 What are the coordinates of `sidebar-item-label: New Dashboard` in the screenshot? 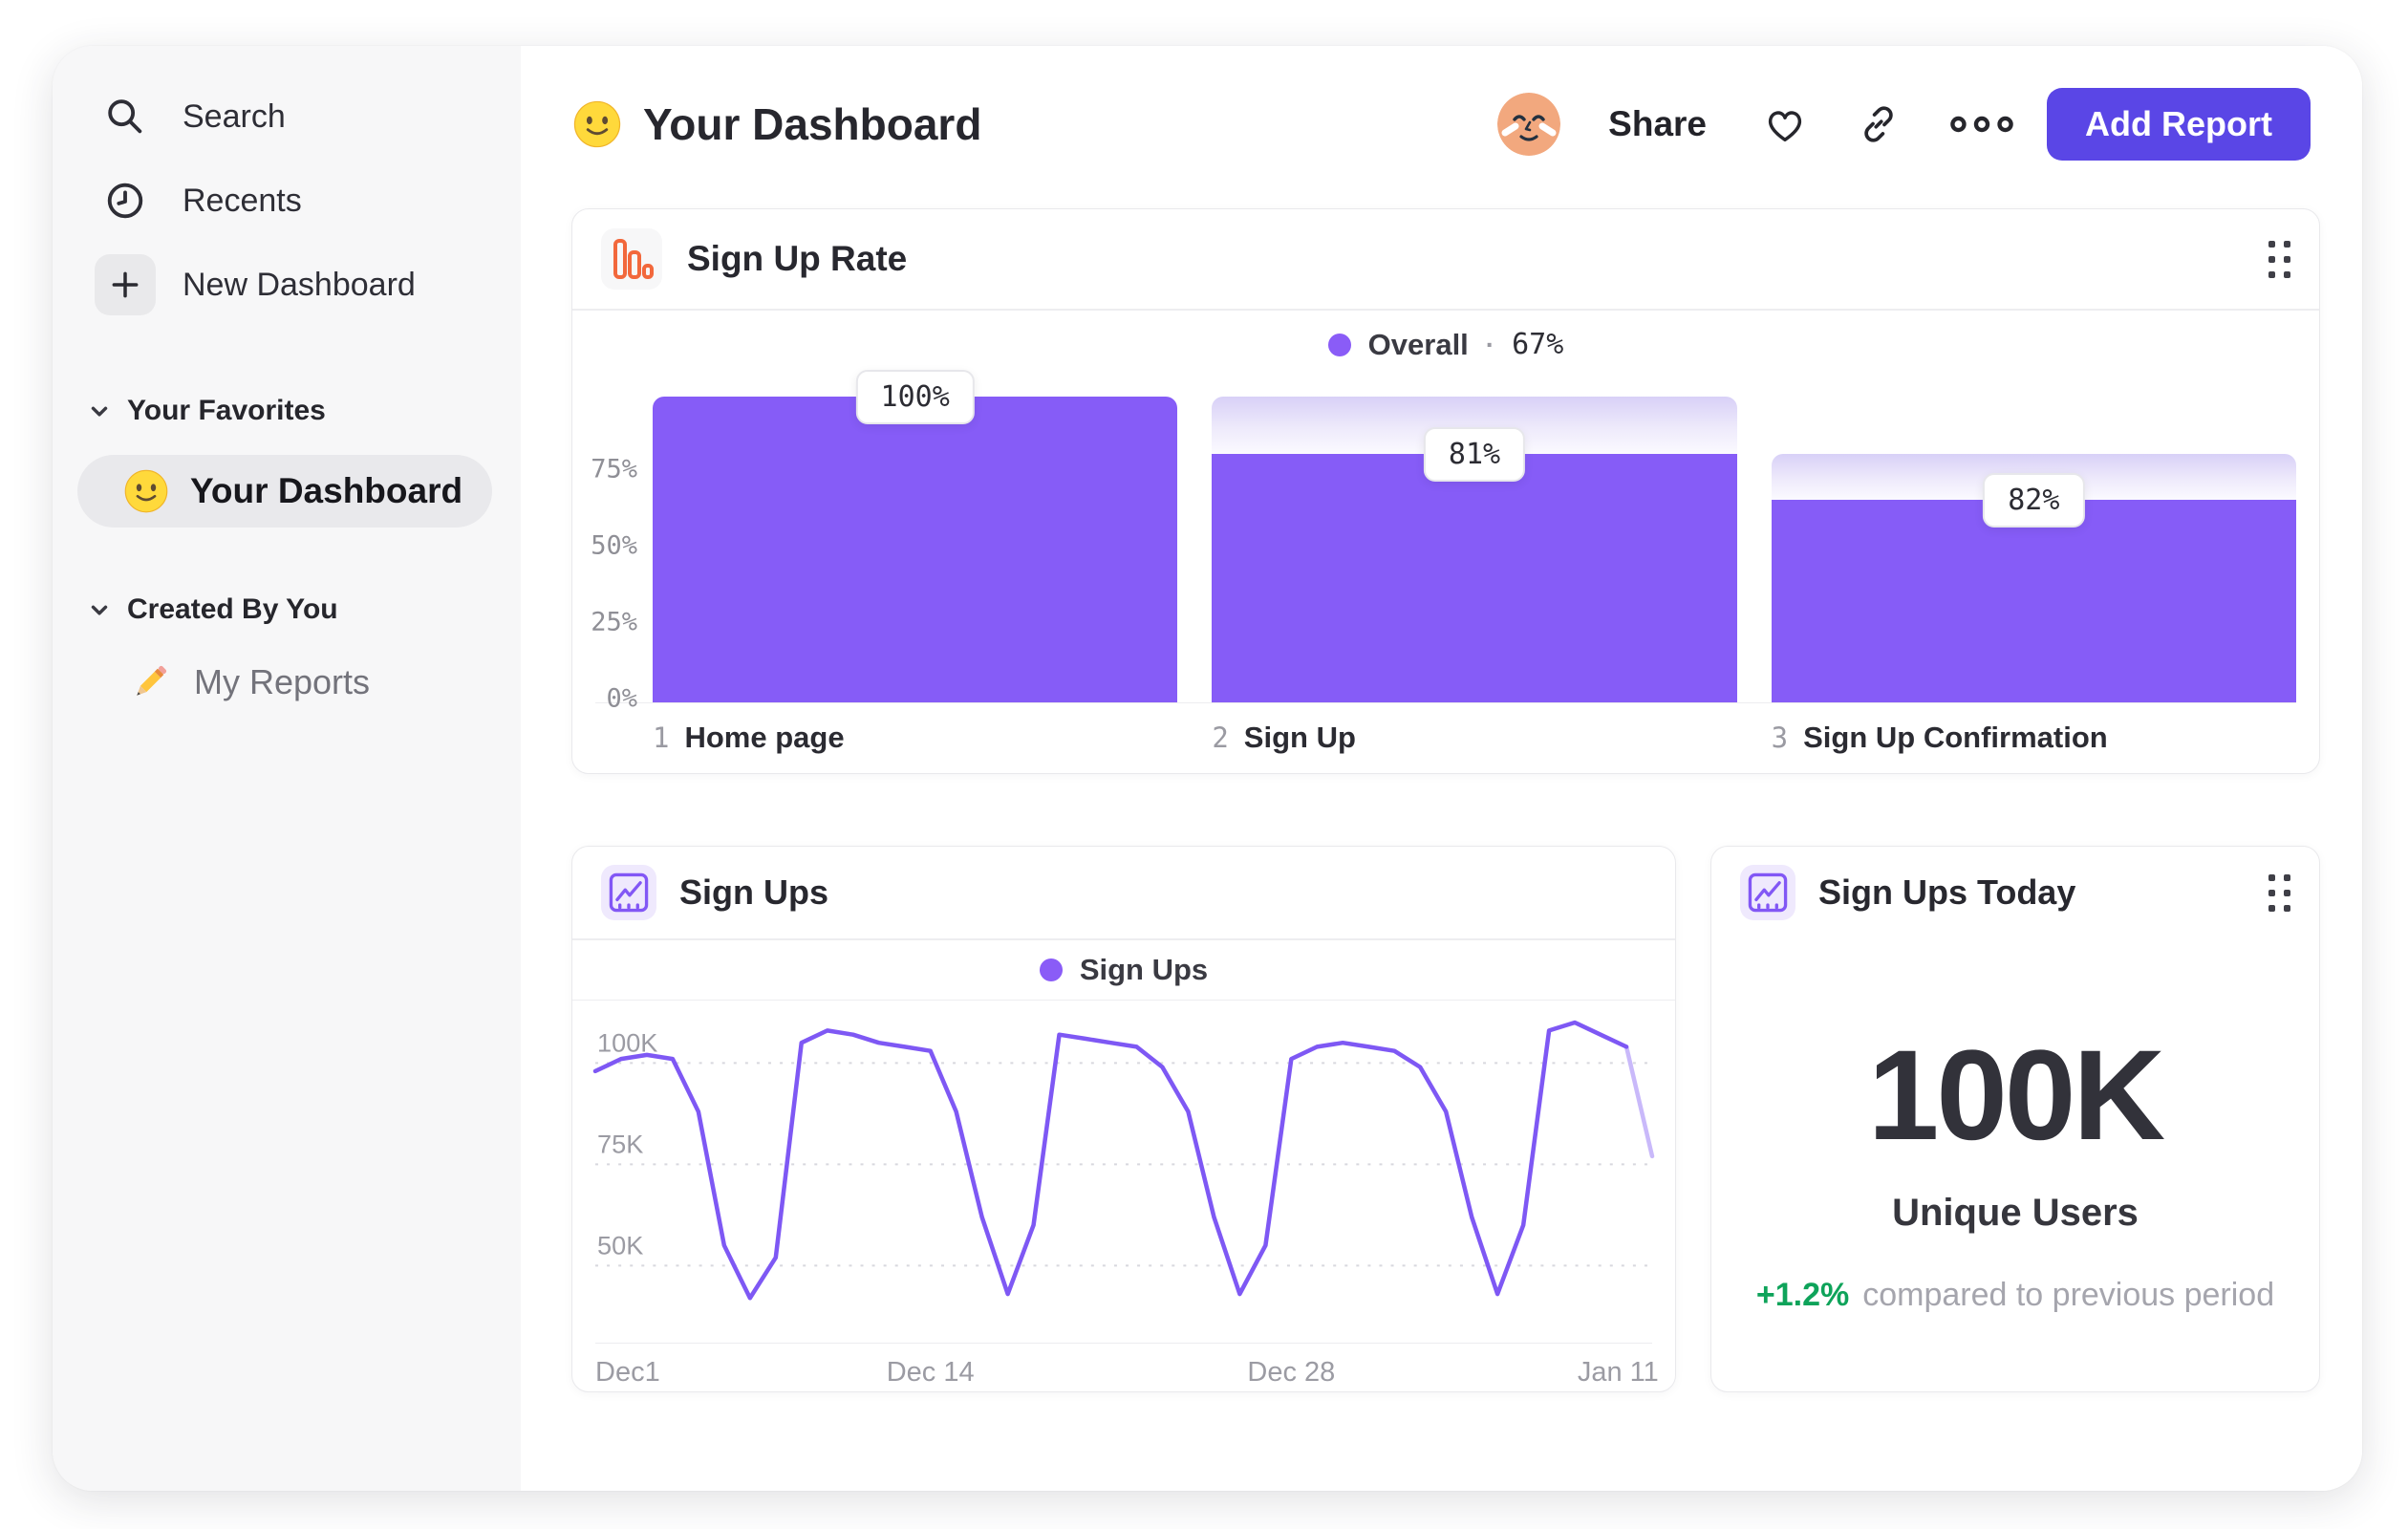 It's located at (300, 284).